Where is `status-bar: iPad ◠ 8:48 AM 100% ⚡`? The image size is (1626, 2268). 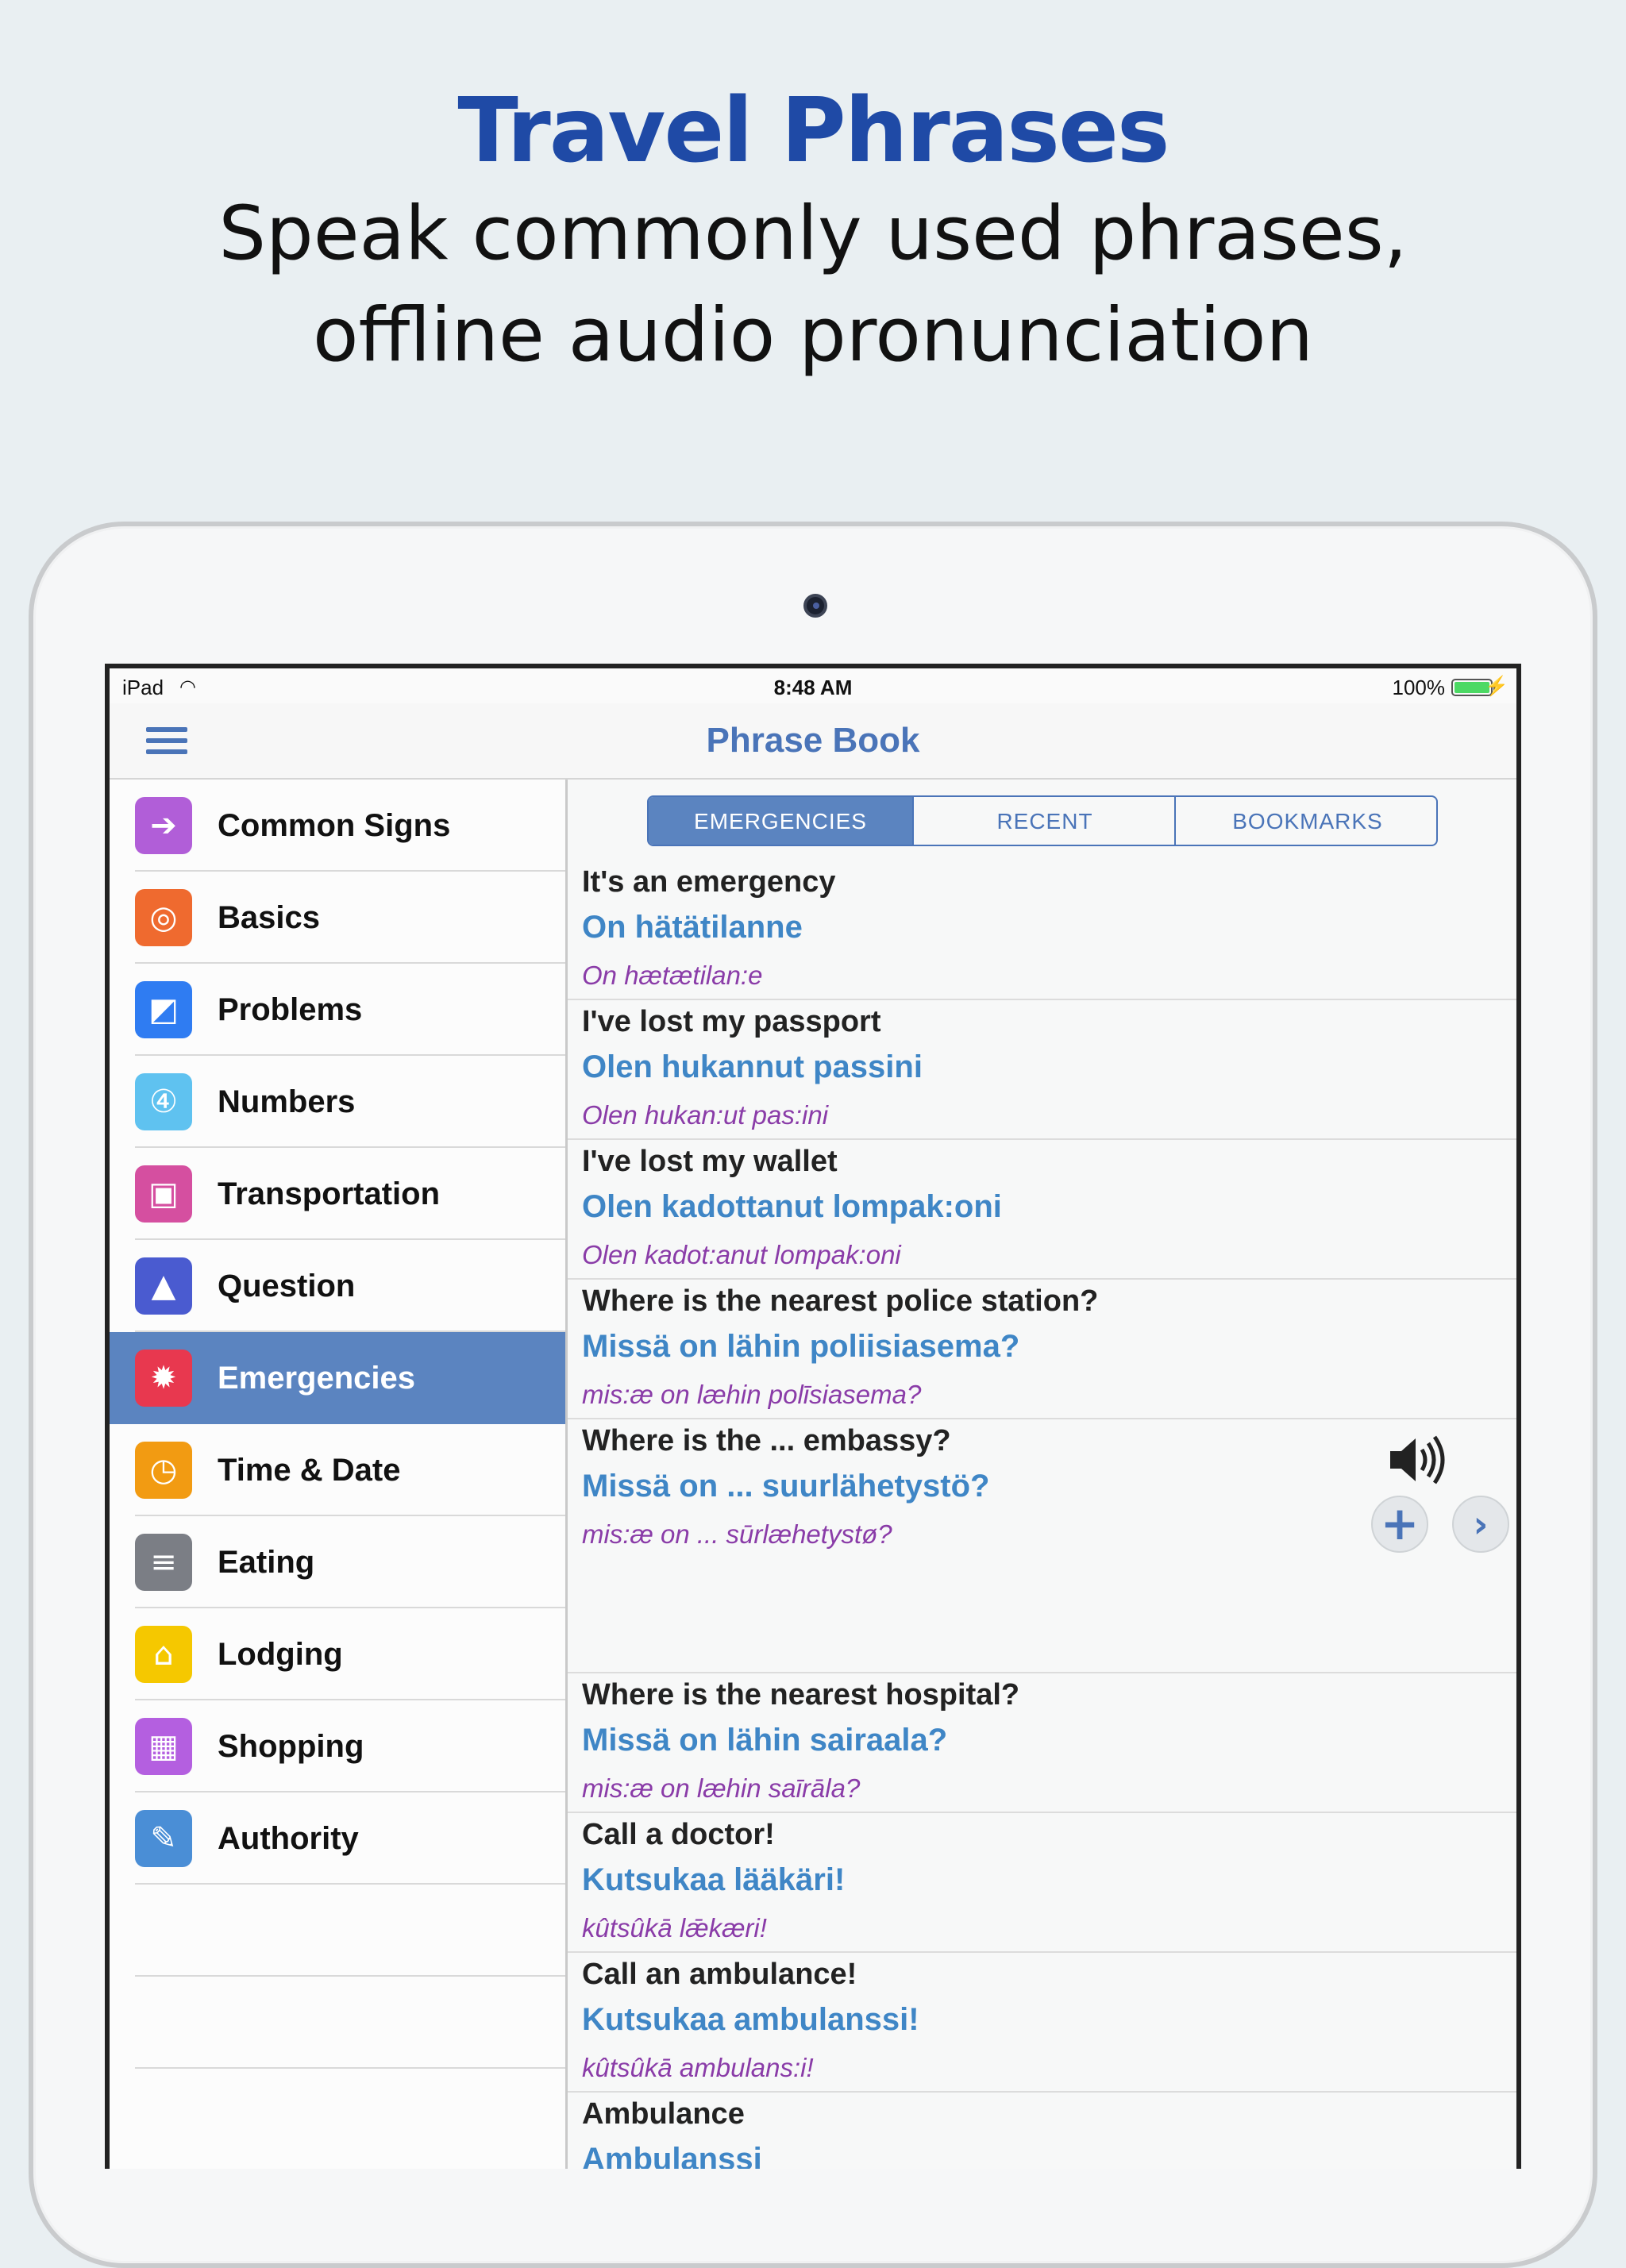
status-bar: iPad ◠ 8:48 AM 100% ⚡ is located at coordinates (813, 685).